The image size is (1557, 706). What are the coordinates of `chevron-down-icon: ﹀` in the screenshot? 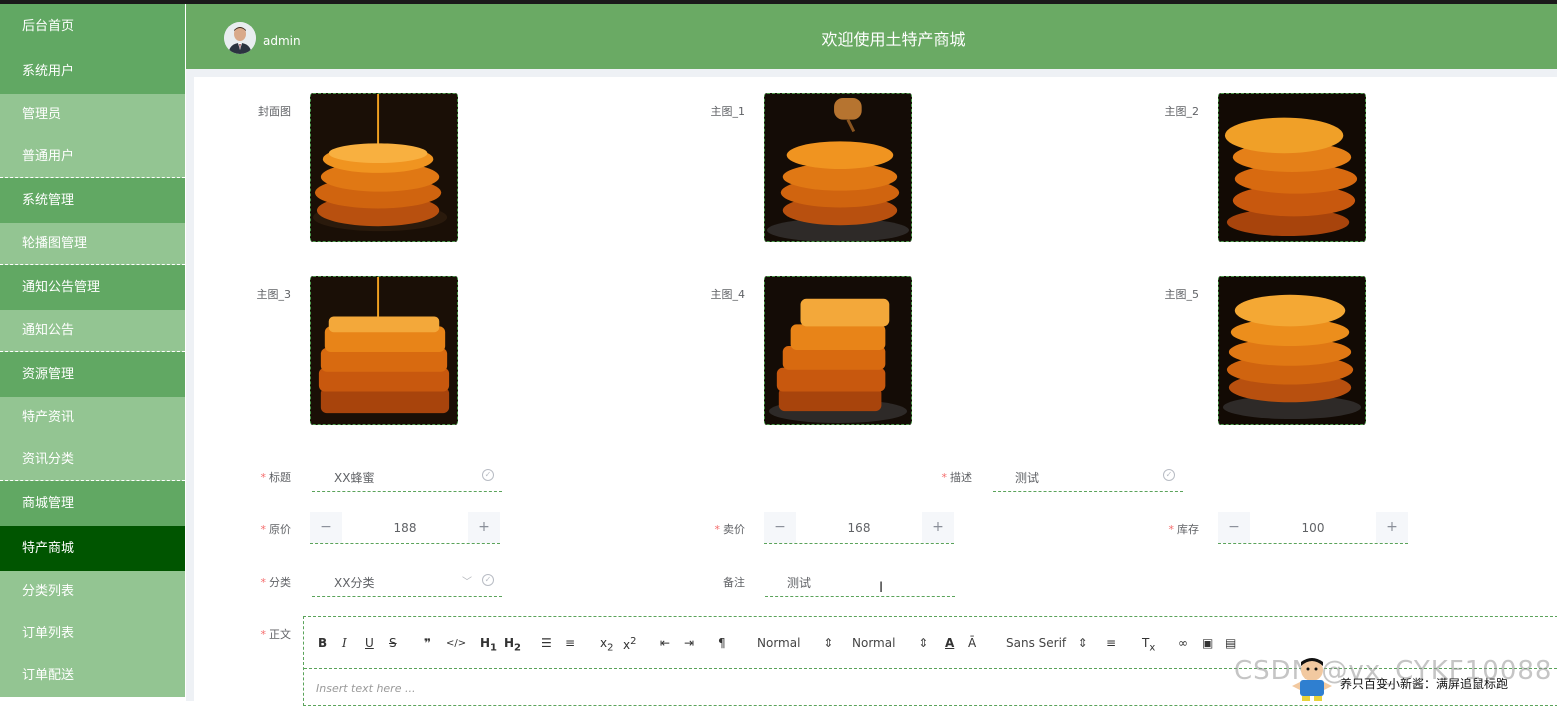 It's located at (467, 582).